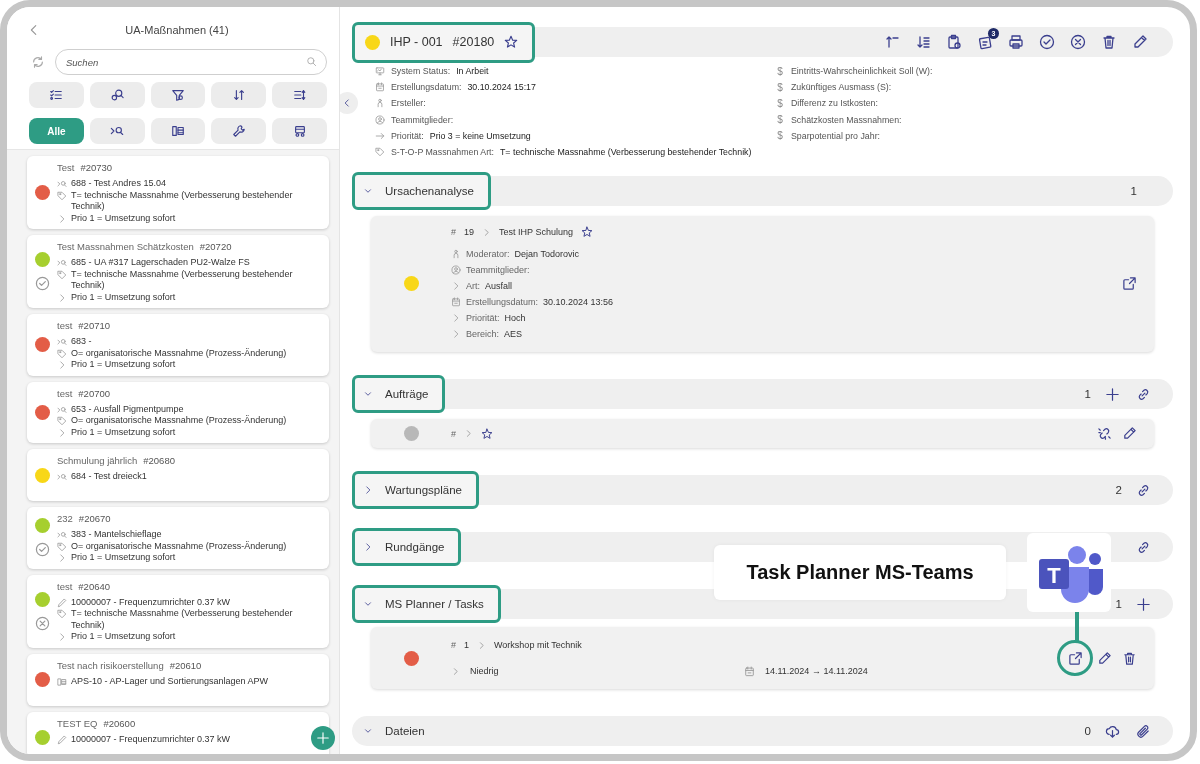 This screenshot has width=1200, height=764. Describe the element at coordinates (1118, 490) in the screenshot. I see `item-count: 2` at that location.